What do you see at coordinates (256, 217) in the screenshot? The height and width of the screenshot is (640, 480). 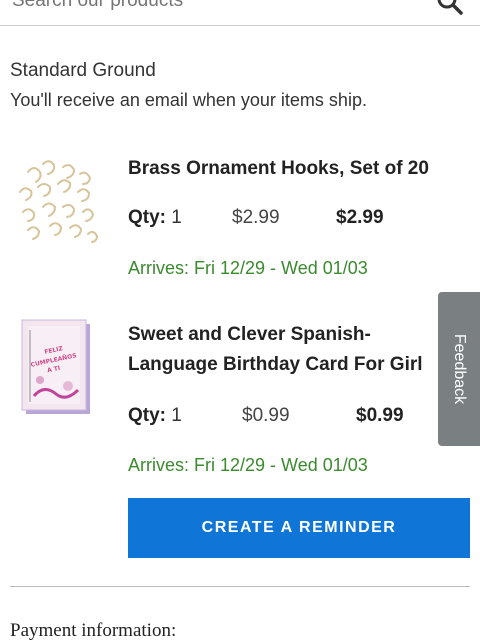 I see `unit-price: $2.99` at bounding box center [256, 217].